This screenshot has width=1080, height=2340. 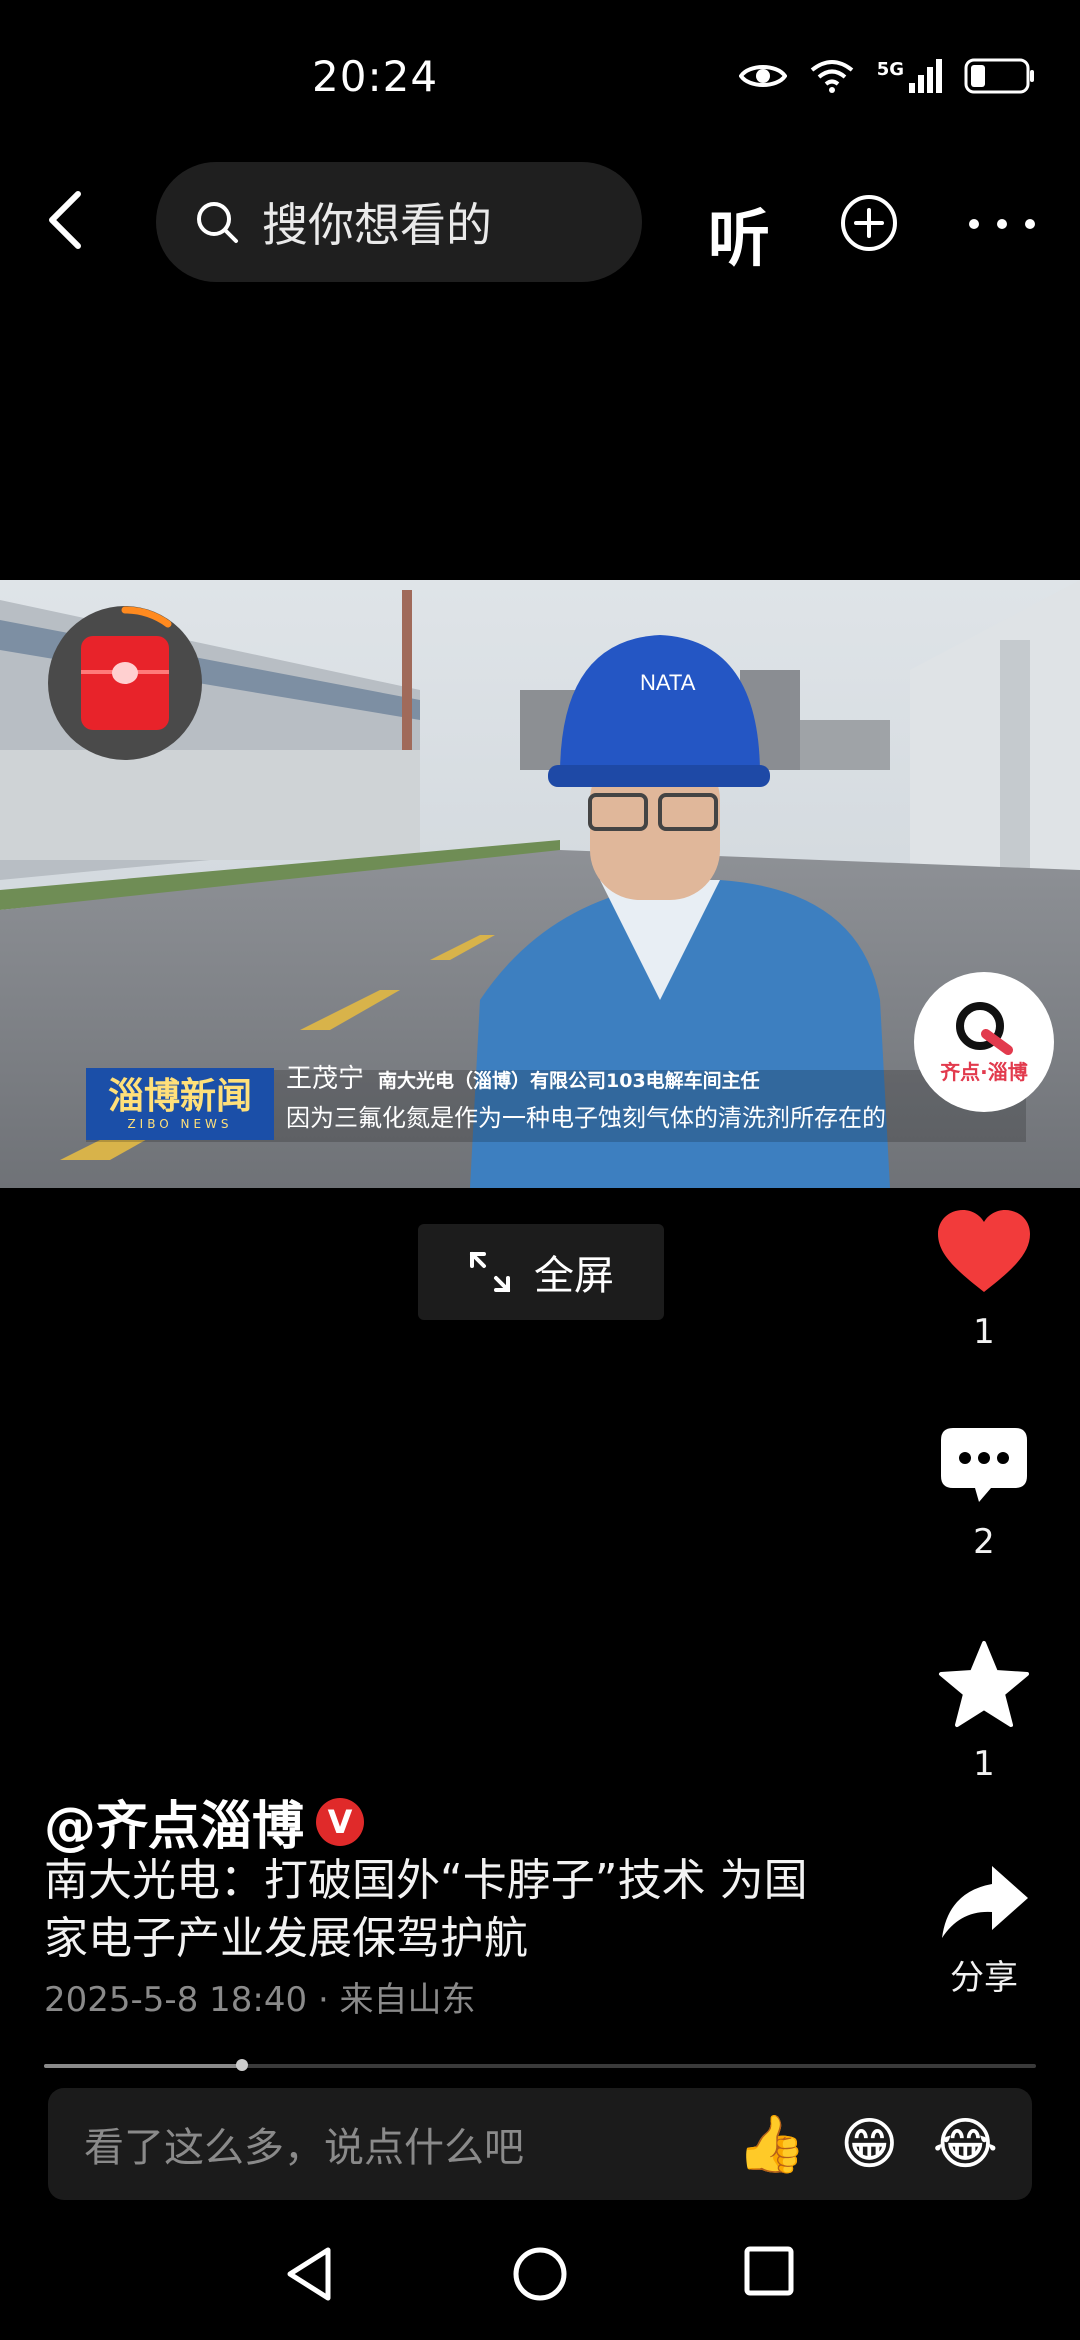 I want to click on laugh-emoji-icon: 😂, so click(x=965, y=2144).